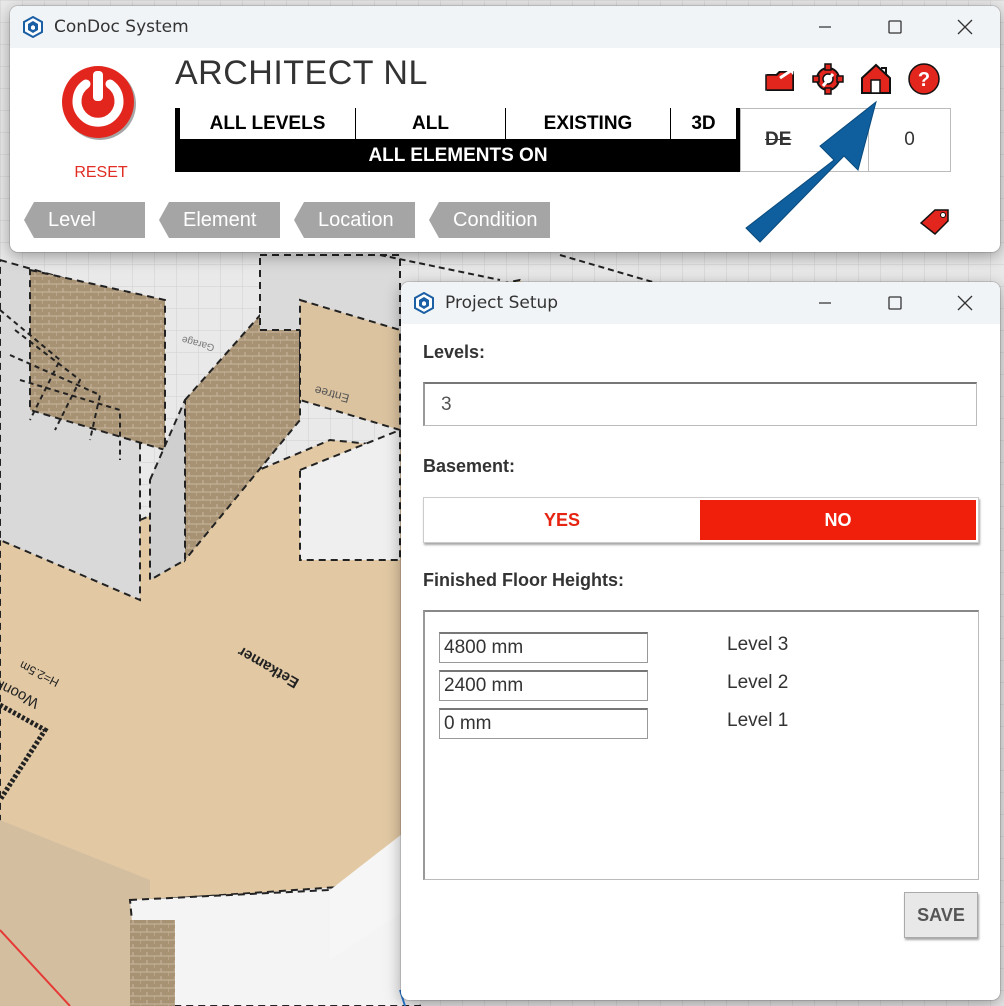  Describe the element at coordinates (936, 221) in the screenshot. I see `tag-icon` at that location.